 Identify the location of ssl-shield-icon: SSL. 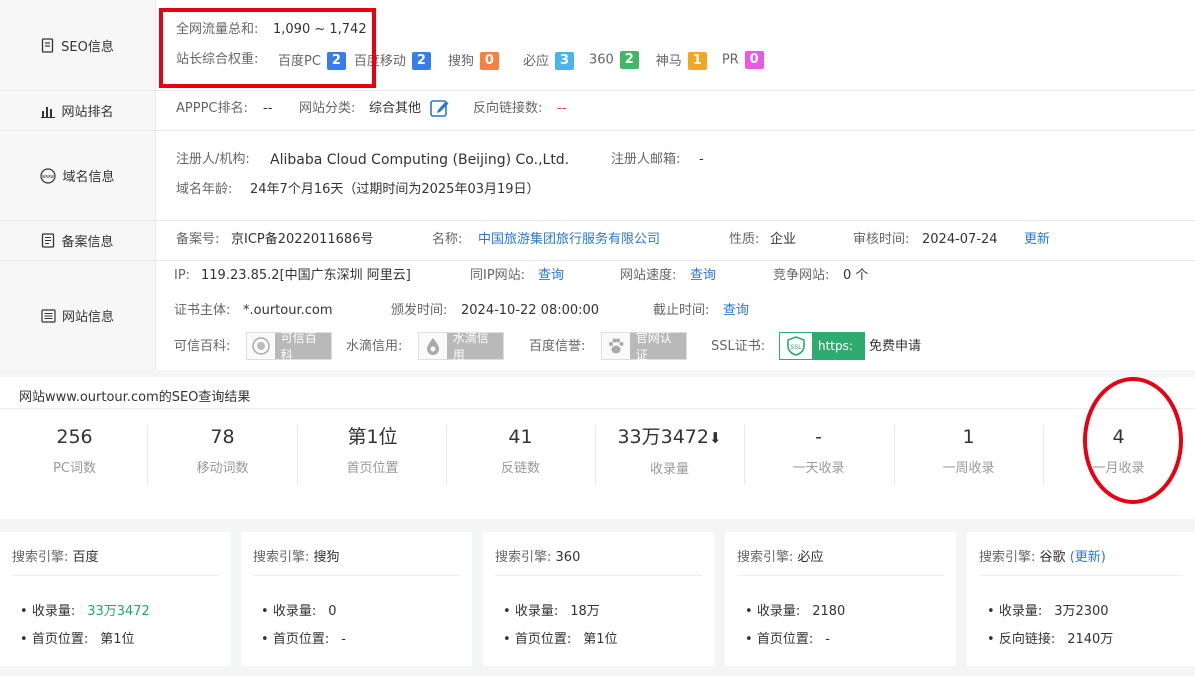
(796, 346).